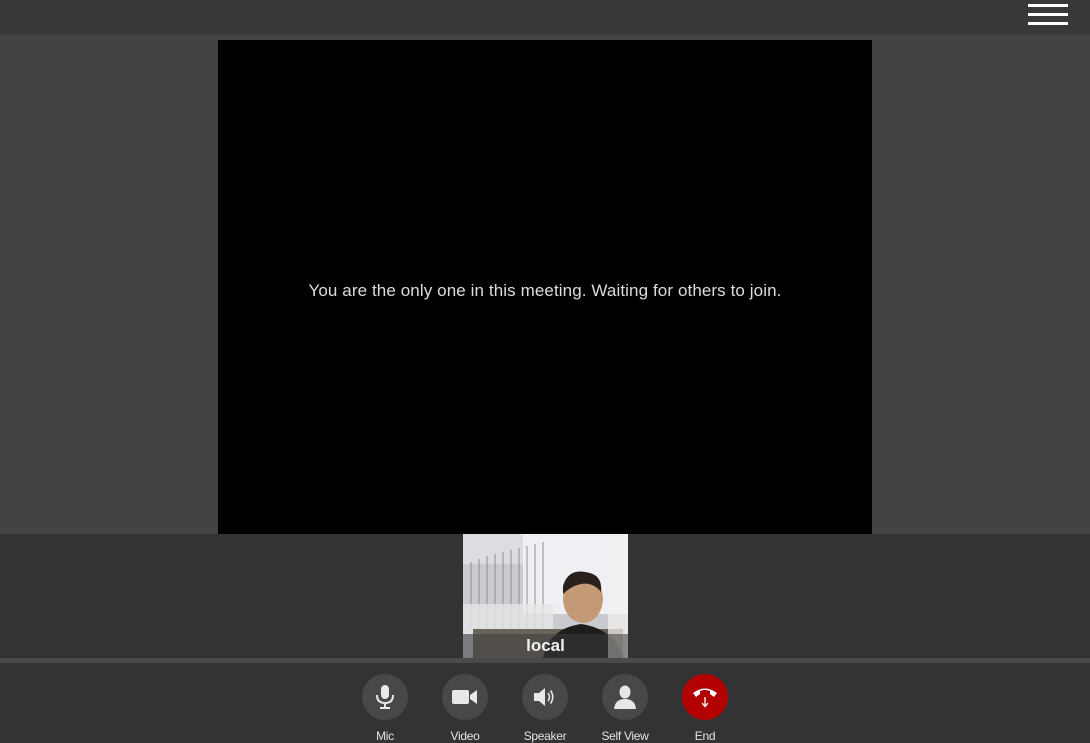 This screenshot has width=1090, height=743. I want to click on speaker-button: Speaker, so click(545, 708).